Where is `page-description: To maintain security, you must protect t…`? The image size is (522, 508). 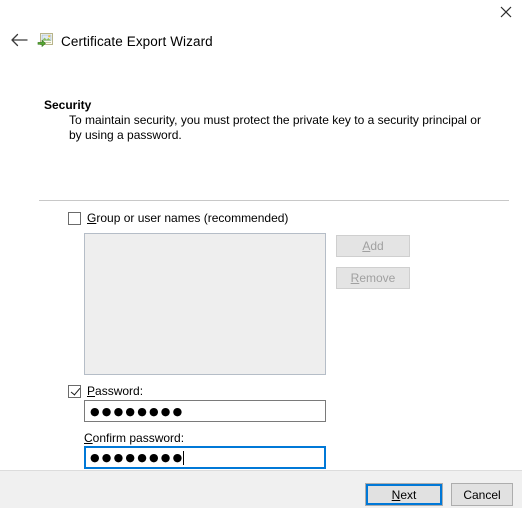 page-description: To maintain security, you must protect t… is located at coordinates (275, 127).